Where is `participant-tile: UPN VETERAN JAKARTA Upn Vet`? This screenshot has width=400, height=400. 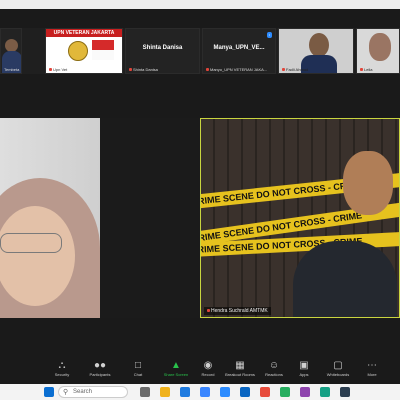
participant-tile: UPN VETERAN JAKARTA Upn Vet is located at coordinates (84, 51).